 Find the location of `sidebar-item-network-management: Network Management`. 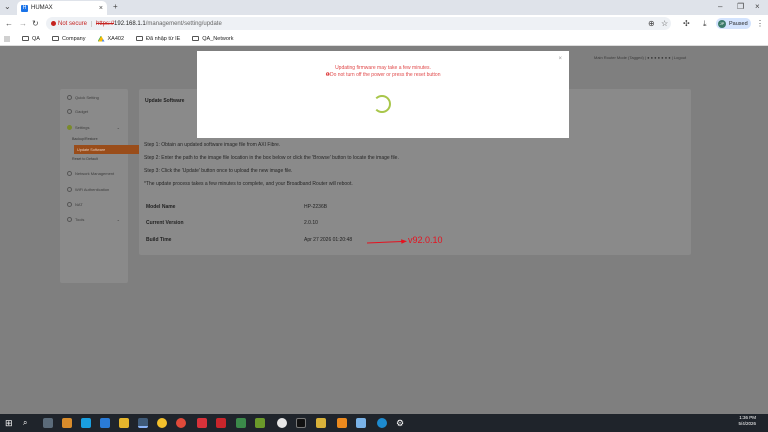

sidebar-item-network-management: Network Management is located at coordinates (94, 173).